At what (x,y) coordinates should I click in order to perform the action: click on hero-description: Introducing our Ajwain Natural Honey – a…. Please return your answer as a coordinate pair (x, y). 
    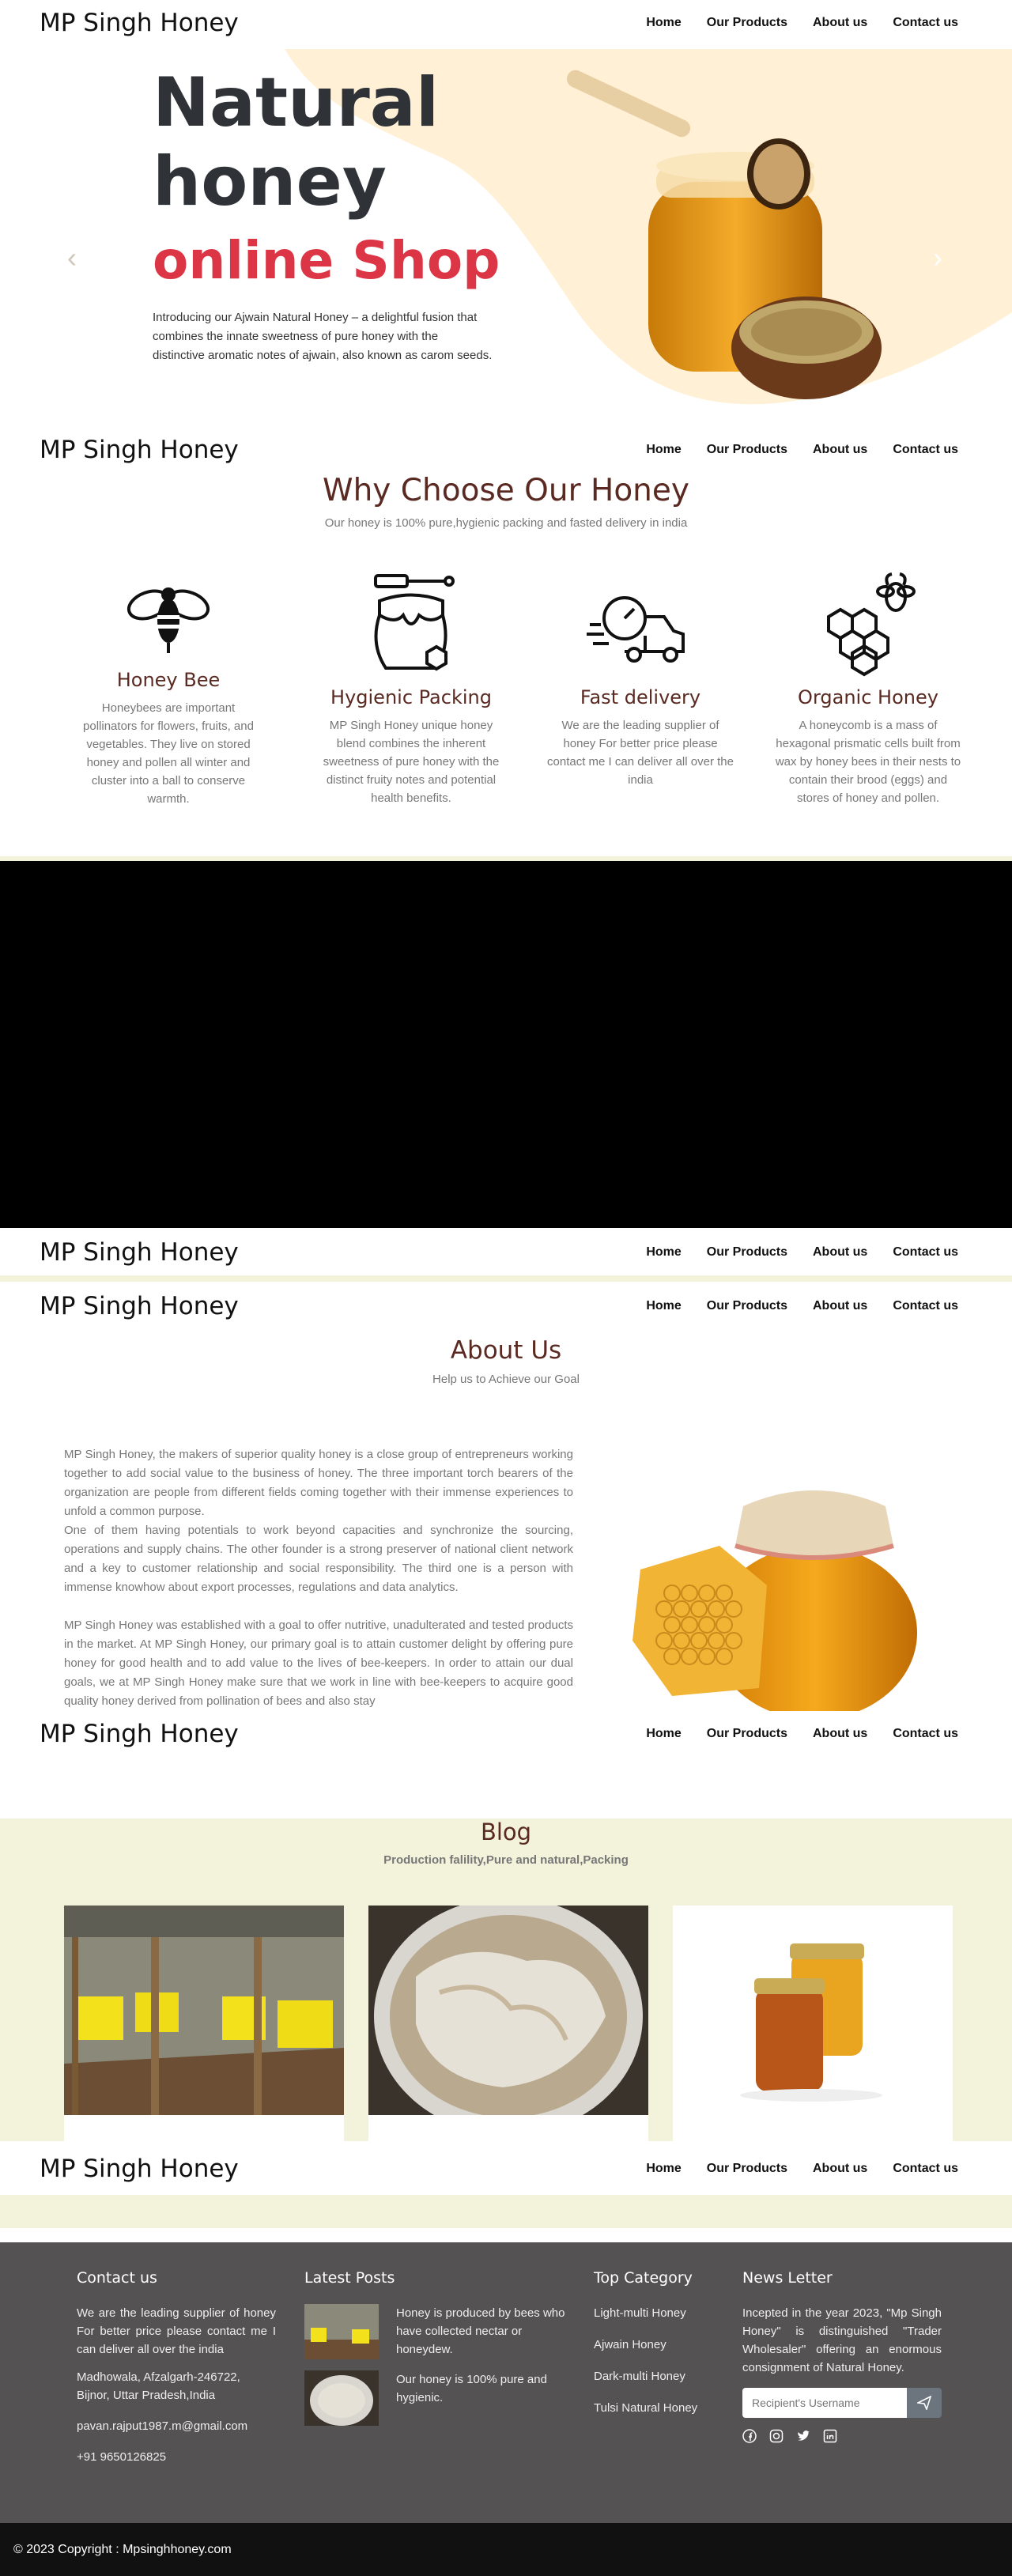
    Looking at the image, I should click on (323, 336).